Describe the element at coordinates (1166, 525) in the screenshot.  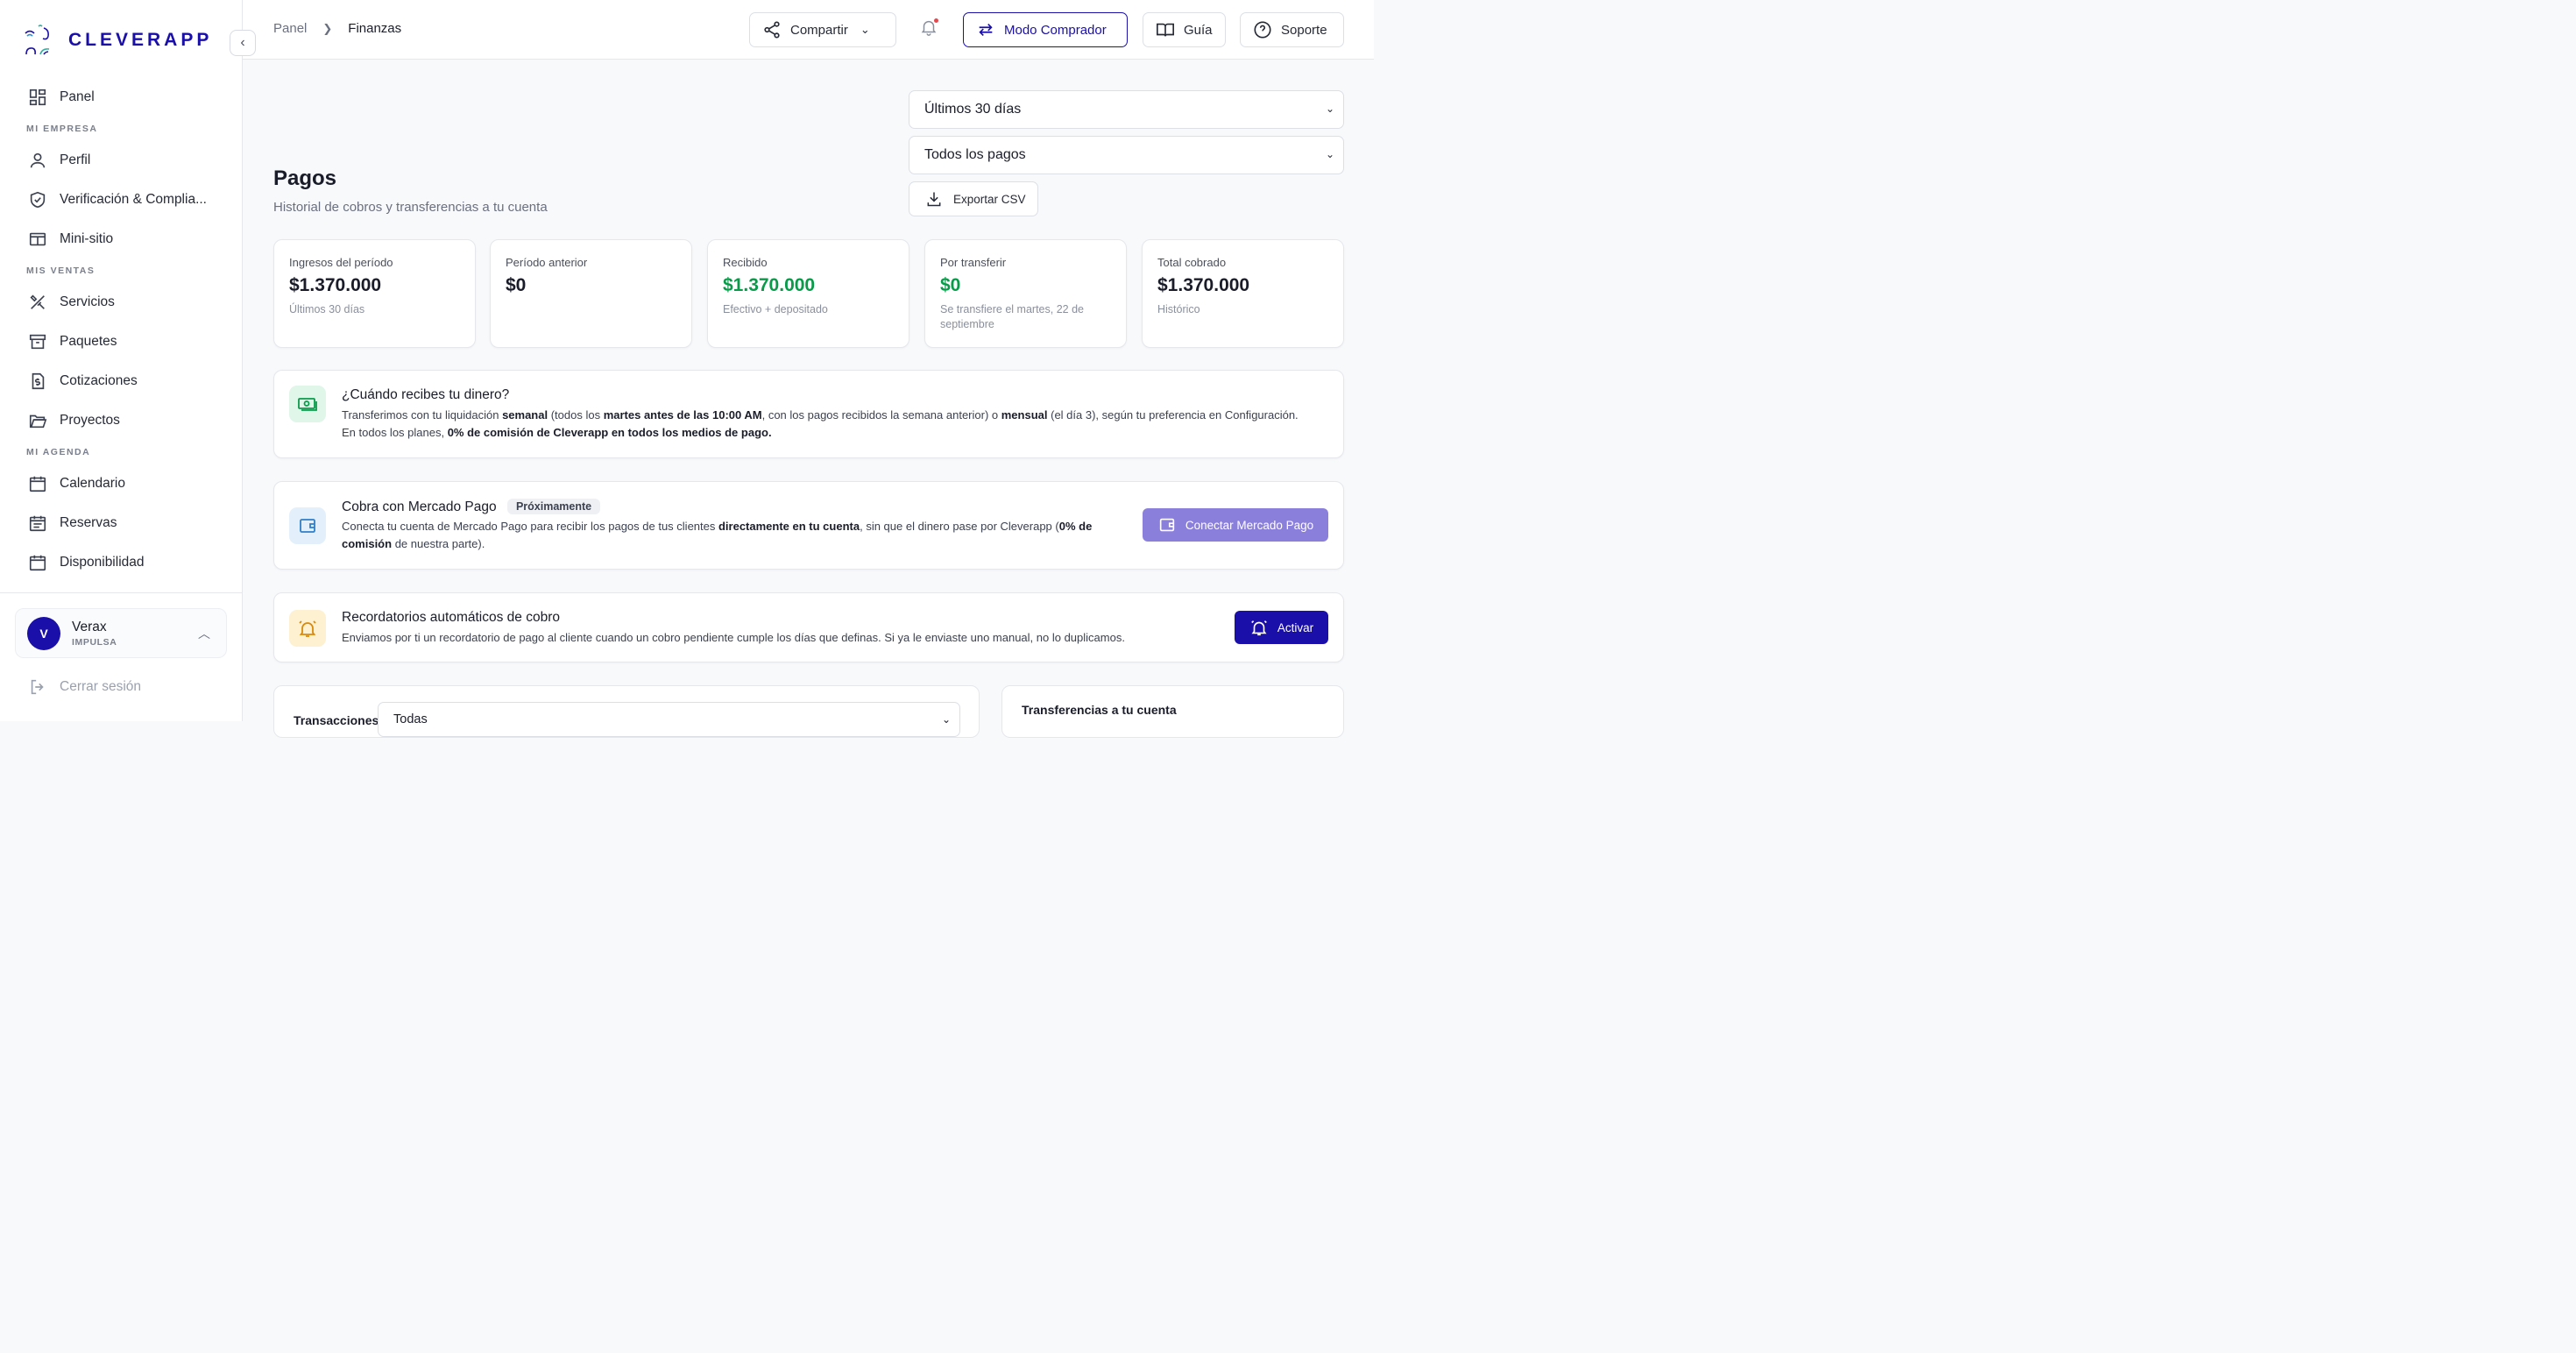
I see `wallet-icon` at that location.